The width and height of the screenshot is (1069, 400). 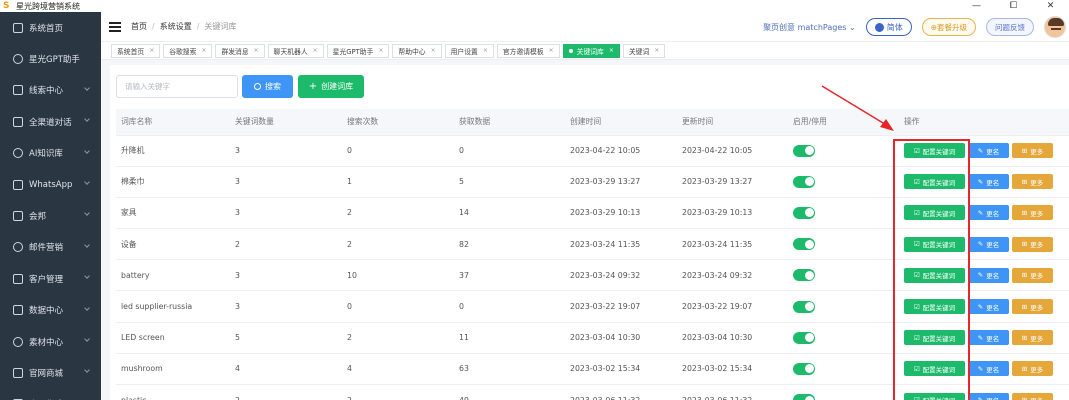 What do you see at coordinates (50, 153) in the screenshot?
I see `sidebar-item-4: AI知识库` at bounding box center [50, 153].